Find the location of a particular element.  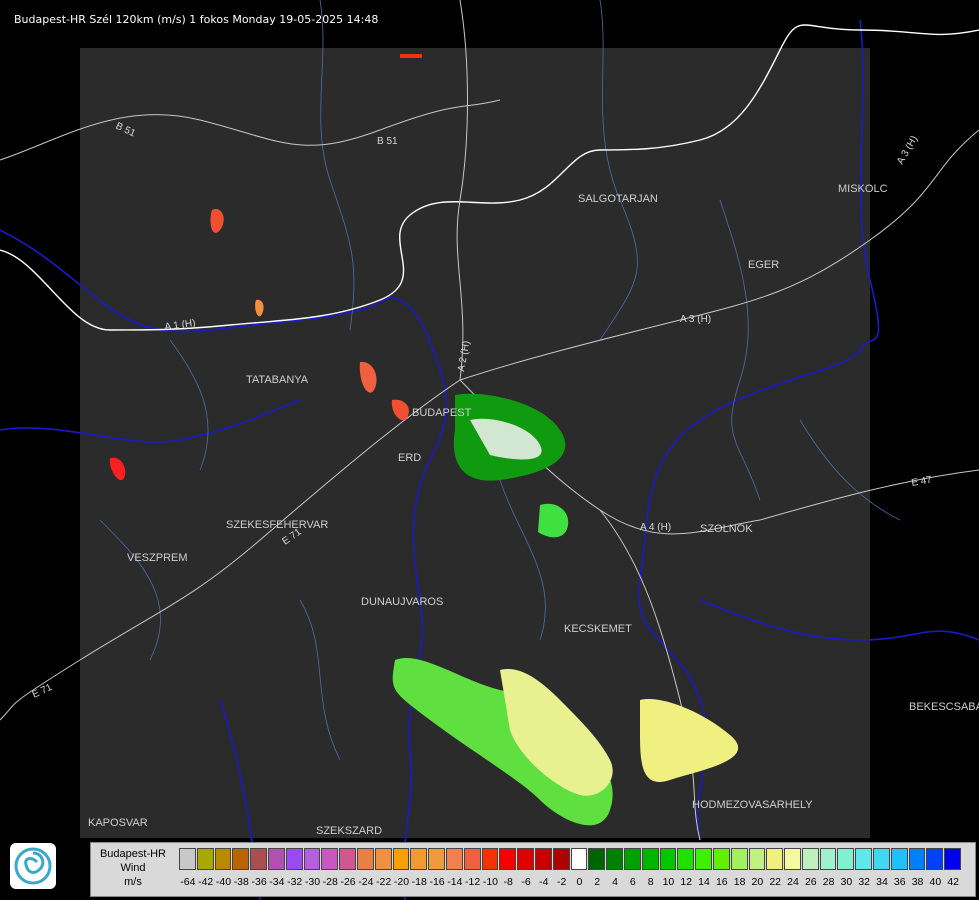

city-label: SZEKSZARD is located at coordinates (349, 831).